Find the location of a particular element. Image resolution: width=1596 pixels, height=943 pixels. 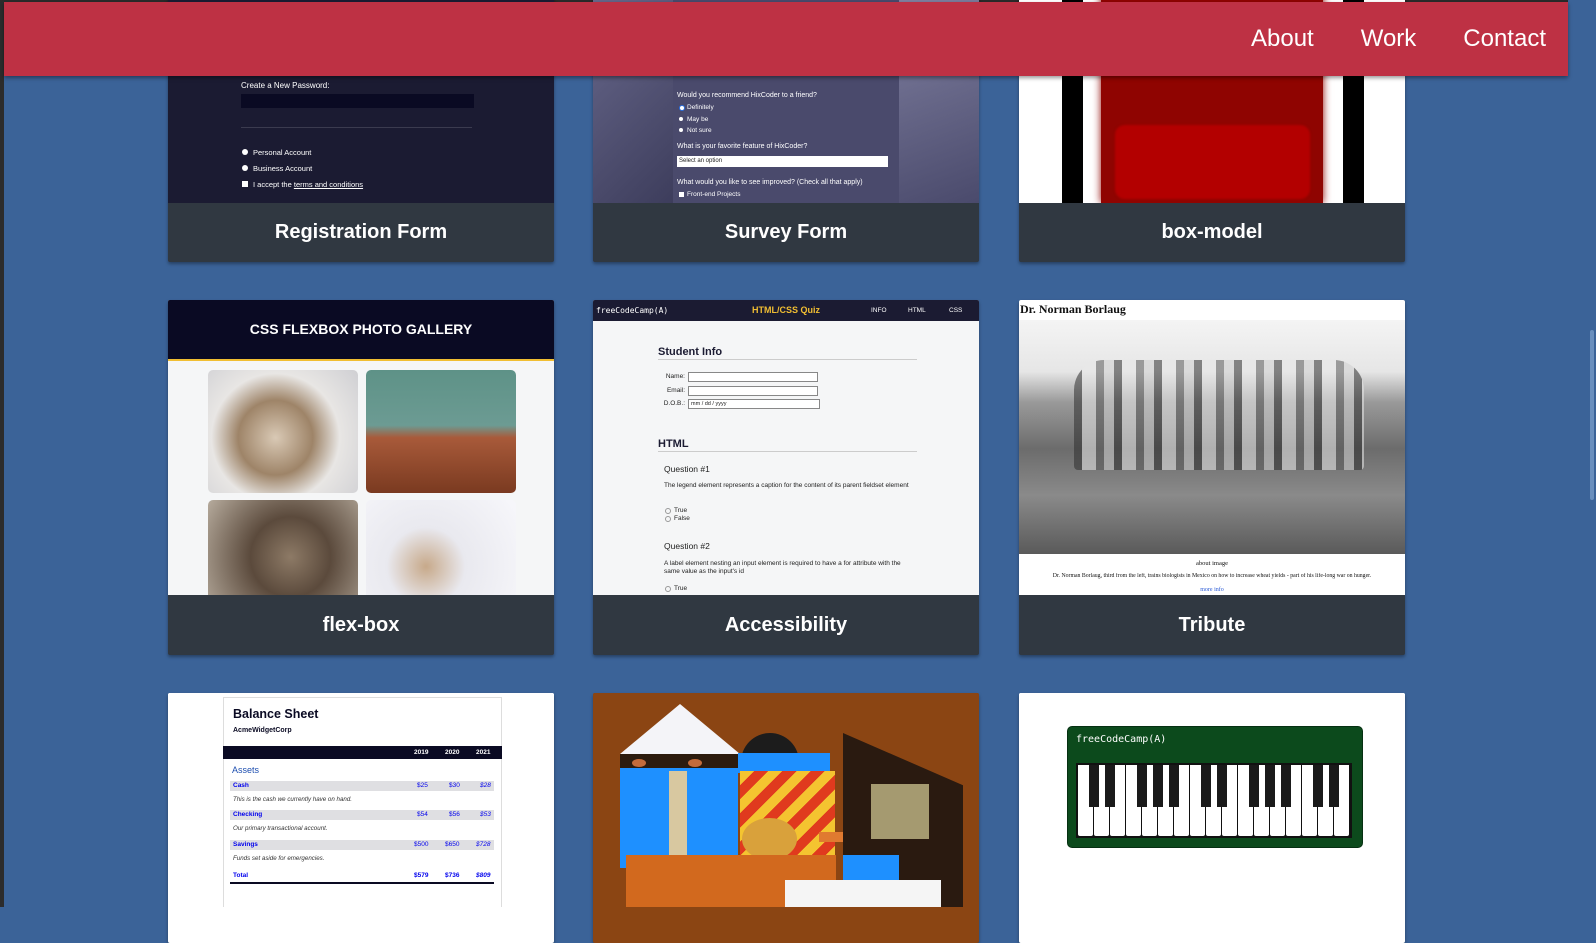

terms-checkbox is located at coordinates (245, 184).